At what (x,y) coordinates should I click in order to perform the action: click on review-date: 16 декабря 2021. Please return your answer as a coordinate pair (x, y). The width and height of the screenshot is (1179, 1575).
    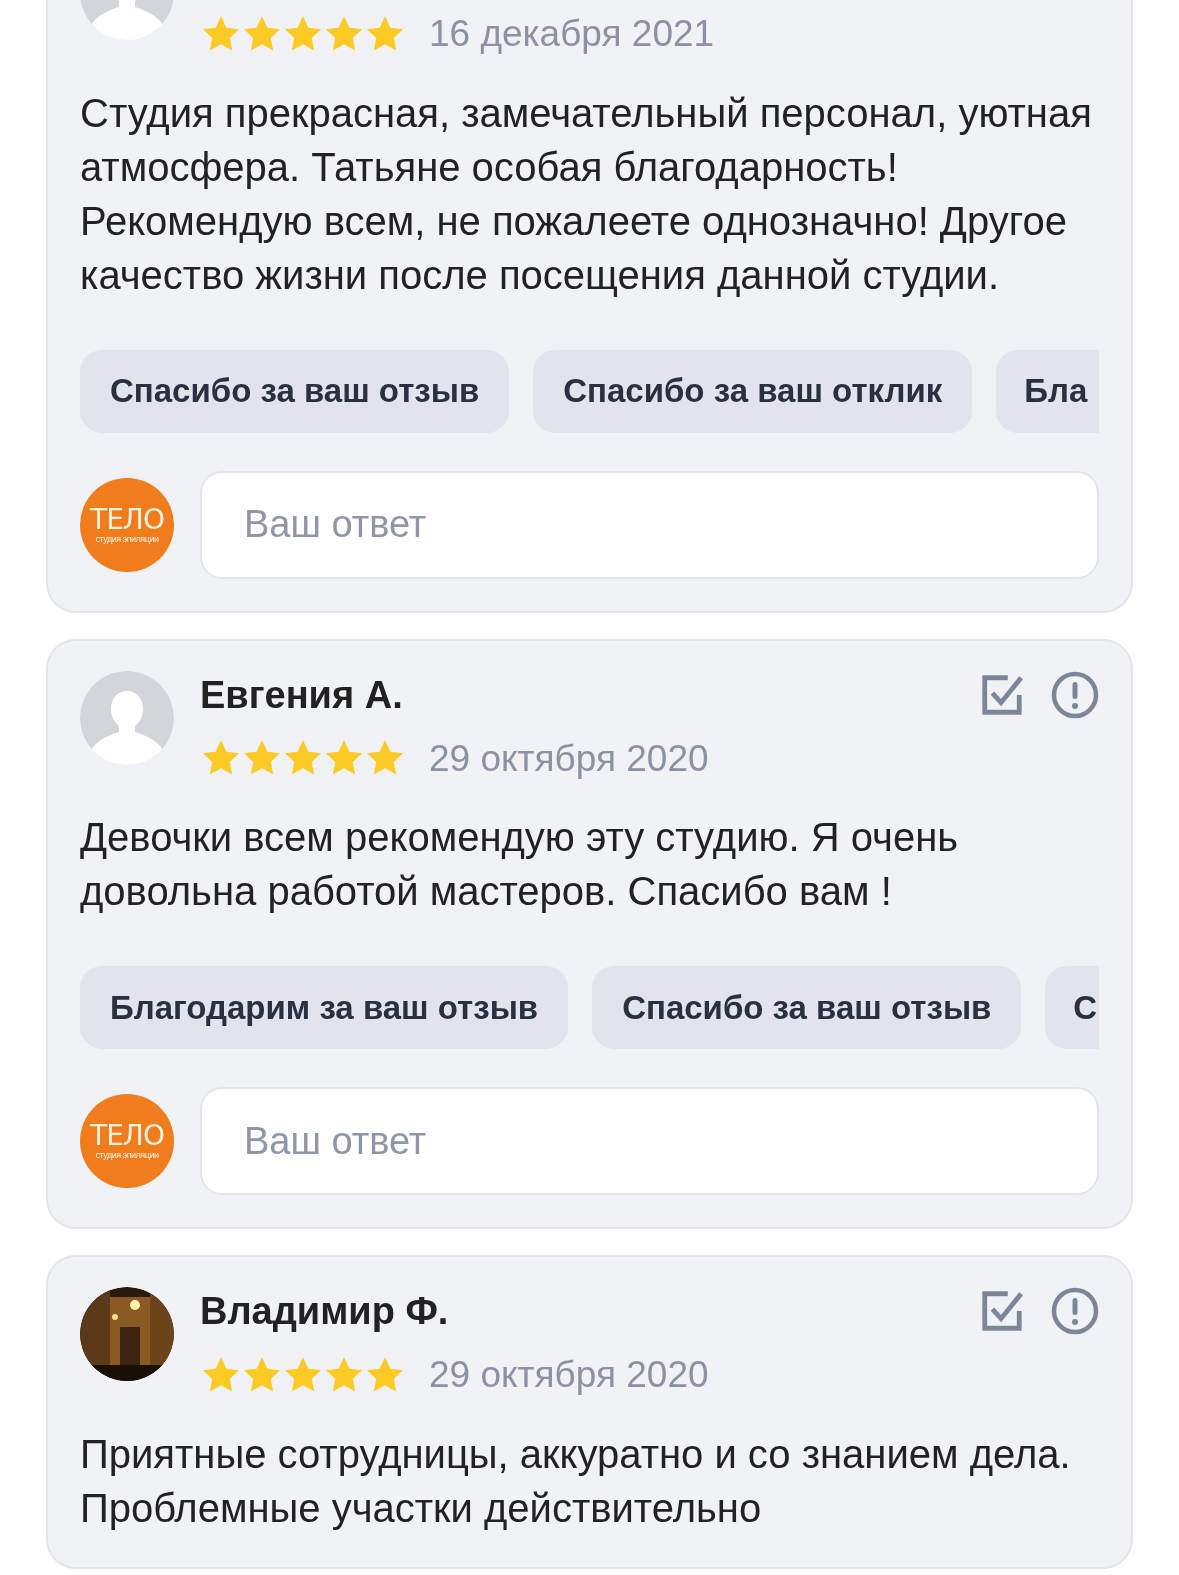
    Looking at the image, I should click on (572, 34).